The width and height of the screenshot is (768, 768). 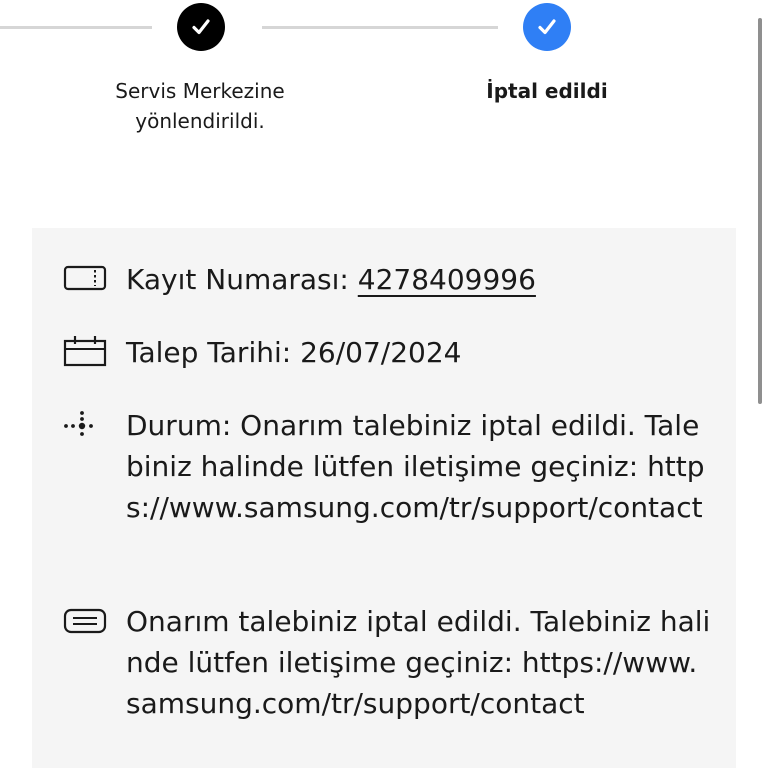 What do you see at coordinates (331, 279) in the screenshot?
I see `record-number-text: Kayıt Numarası: 4278409996` at bounding box center [331, 279].